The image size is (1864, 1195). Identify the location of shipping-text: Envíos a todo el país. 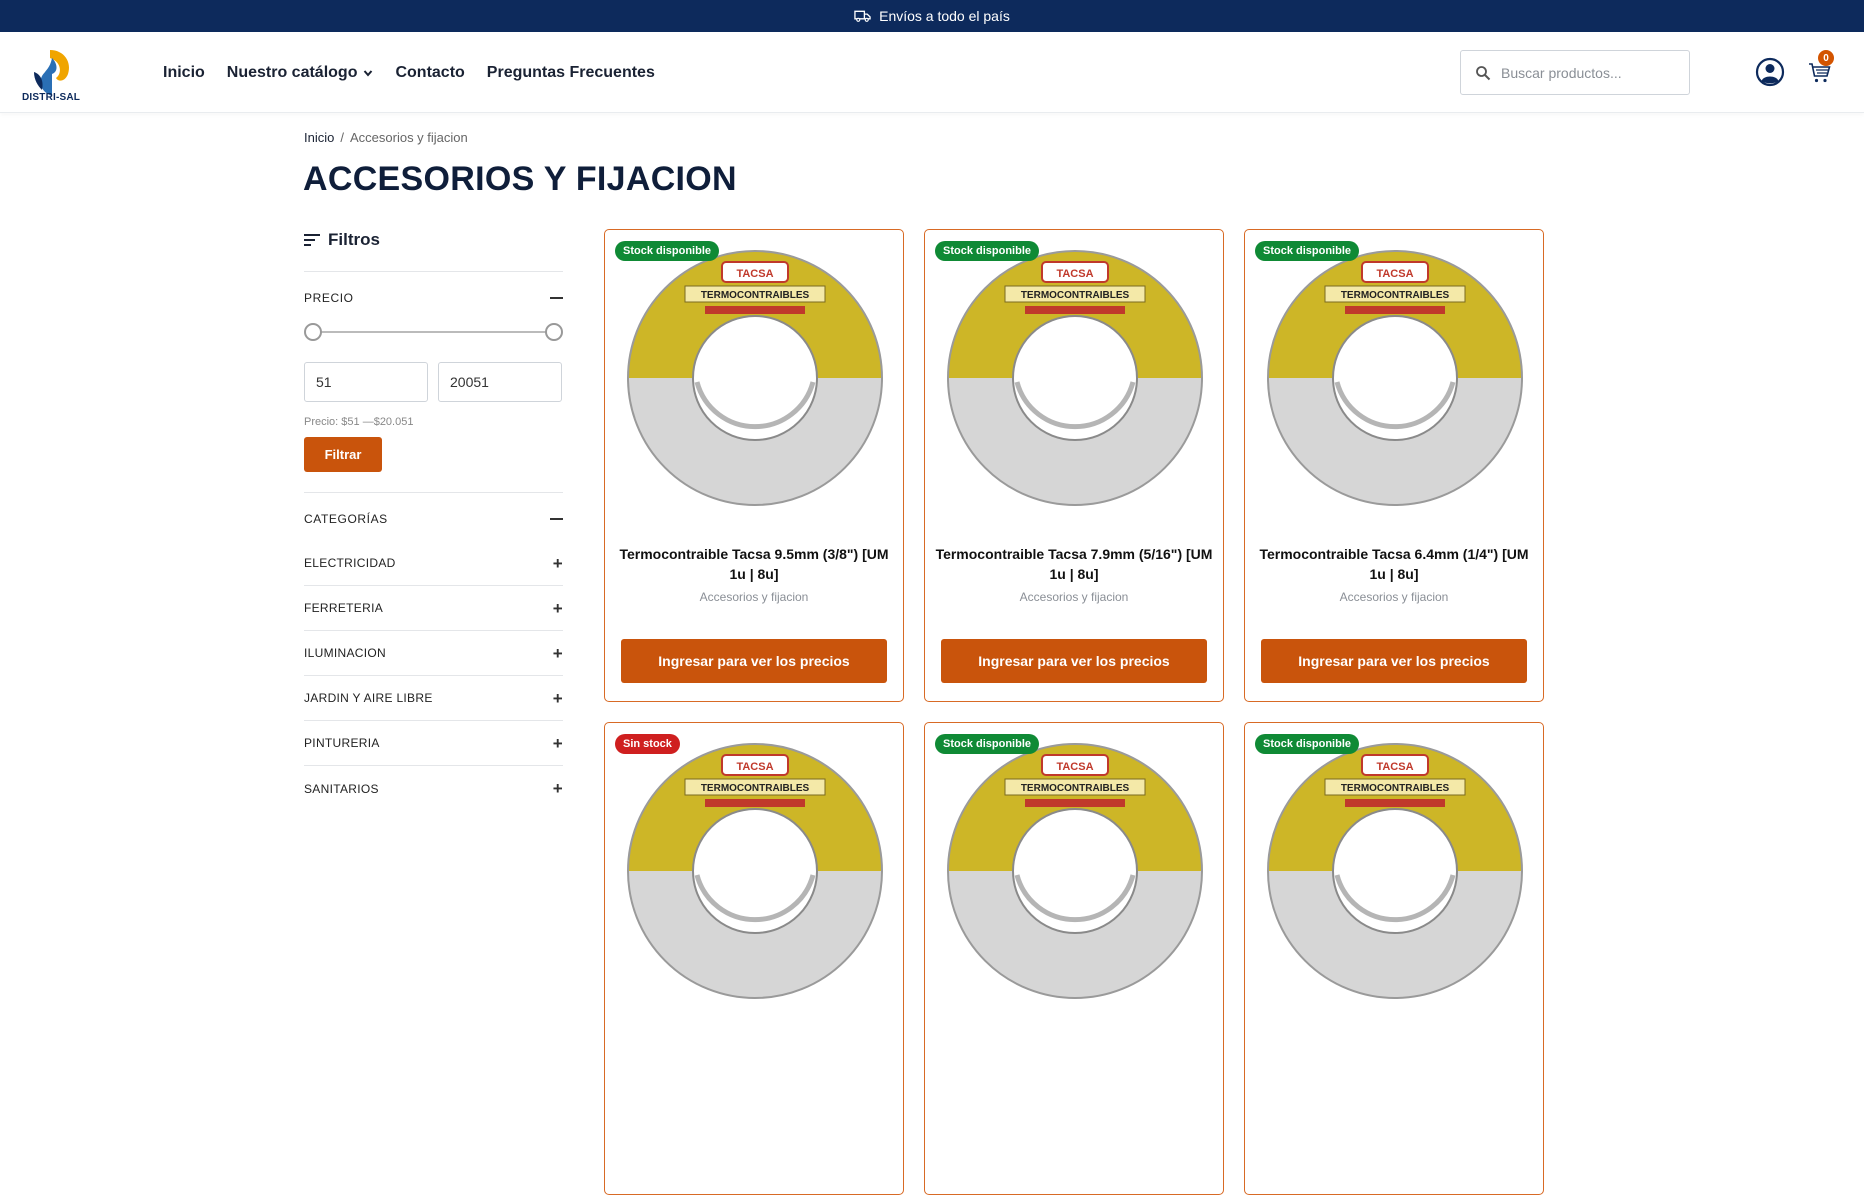
(944, 16).